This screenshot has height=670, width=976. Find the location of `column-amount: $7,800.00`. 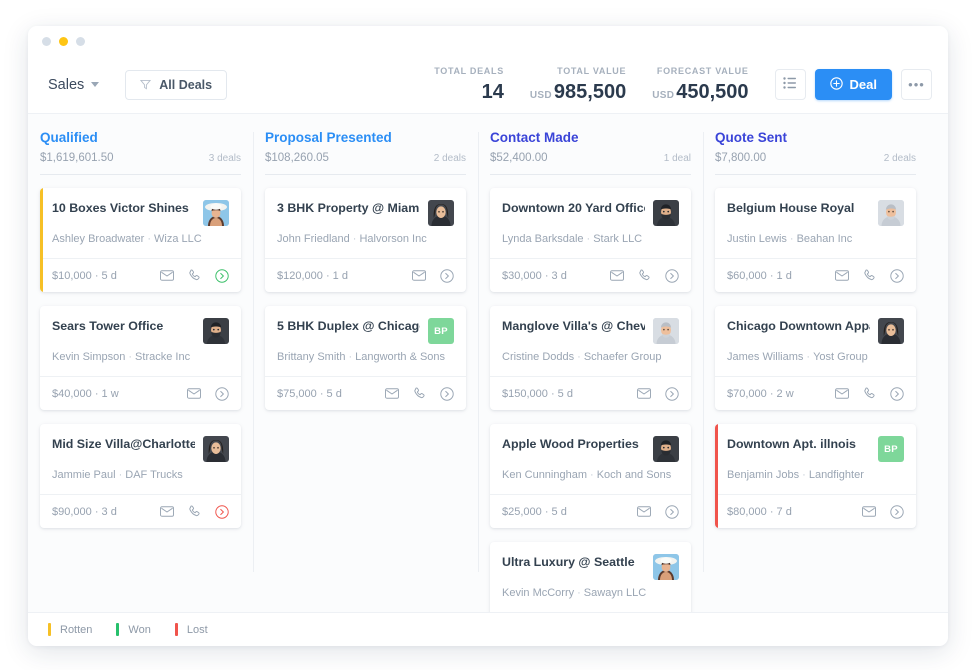

column-amount: $7,800.00 is located at coordinates (741, 158).